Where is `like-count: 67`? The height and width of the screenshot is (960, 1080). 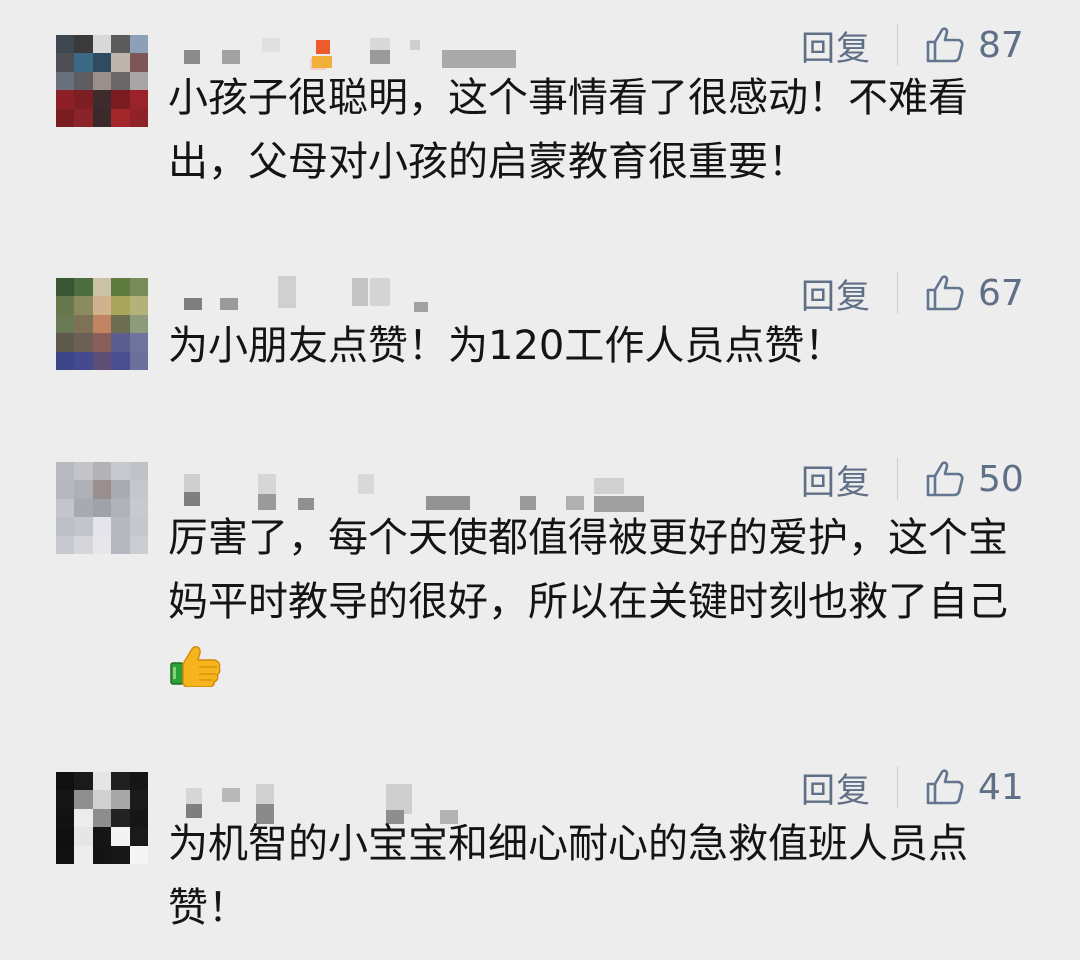
like-count: 67 is located at coordinates (1001, 293).